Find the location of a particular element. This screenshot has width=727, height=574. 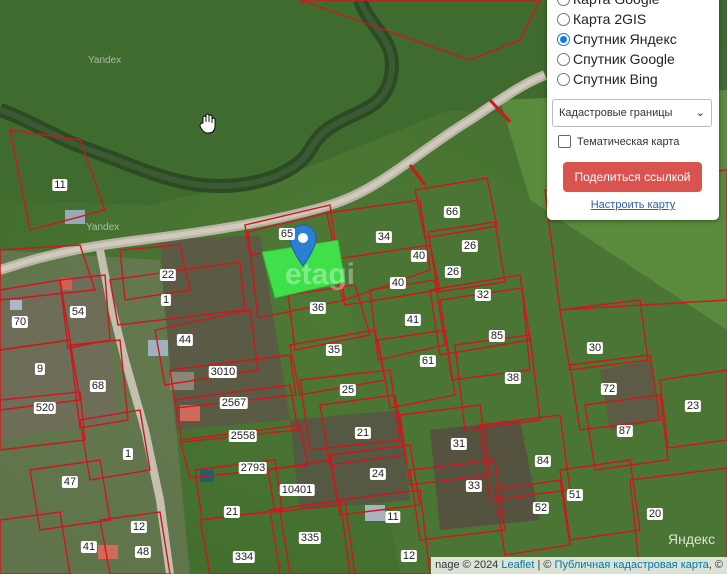

parcel-number-label: 30 is located at coordinates (595, 348).